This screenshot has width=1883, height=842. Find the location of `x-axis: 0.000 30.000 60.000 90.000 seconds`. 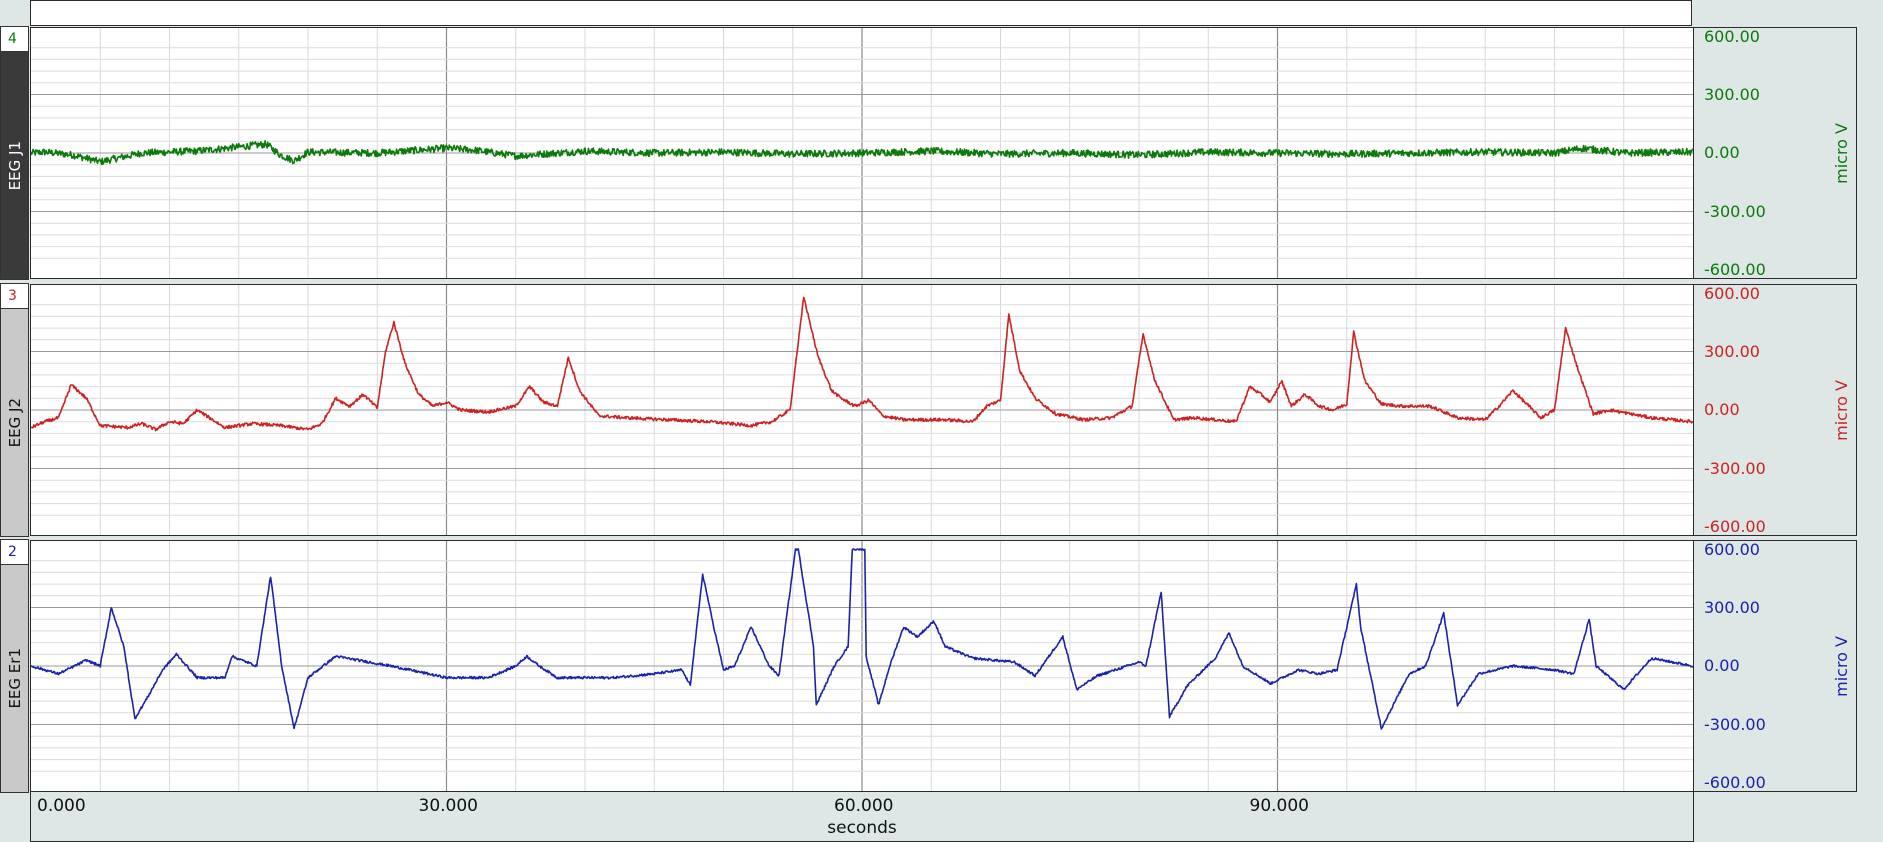

x-axis: 0.000 30.000 60.000 90.000 seconds is located at coordinates (862, 817).